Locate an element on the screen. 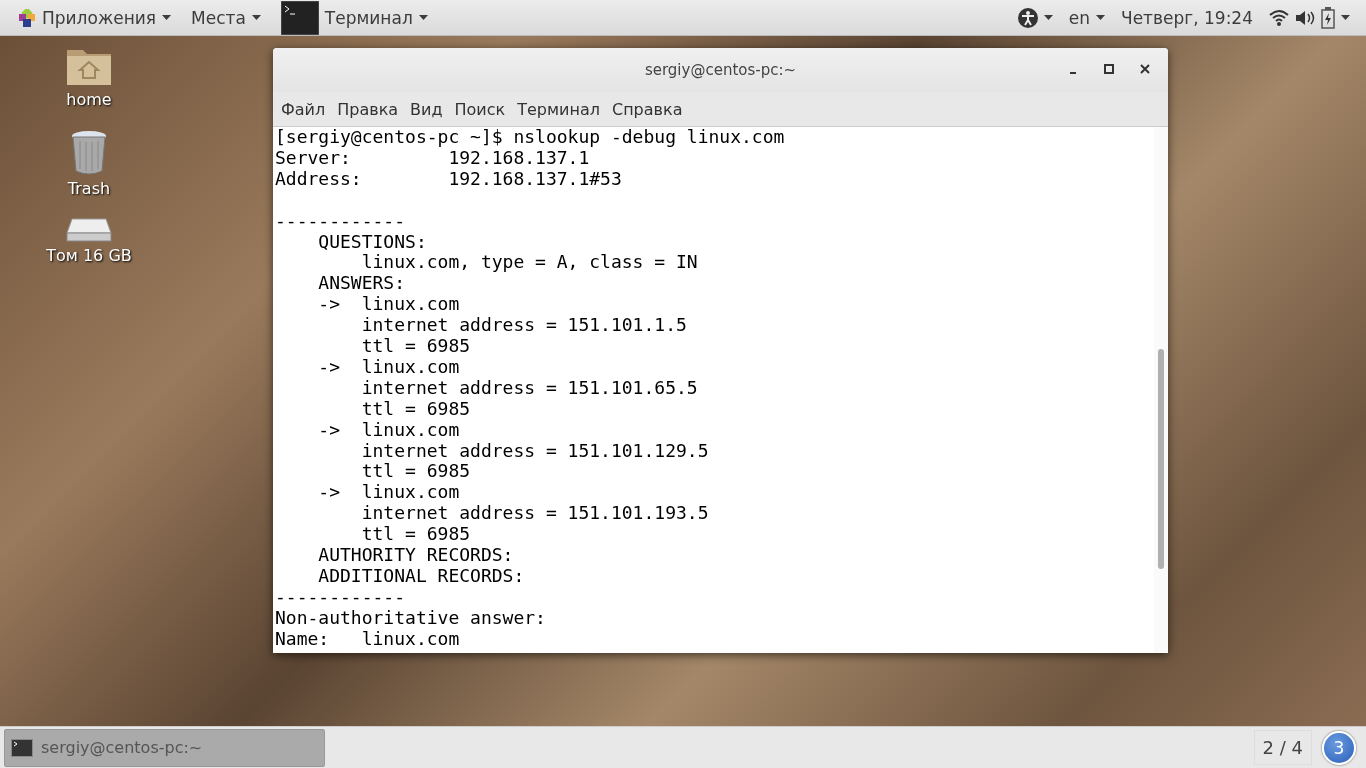  wifi-icon is located at coordinates (1279, 17).